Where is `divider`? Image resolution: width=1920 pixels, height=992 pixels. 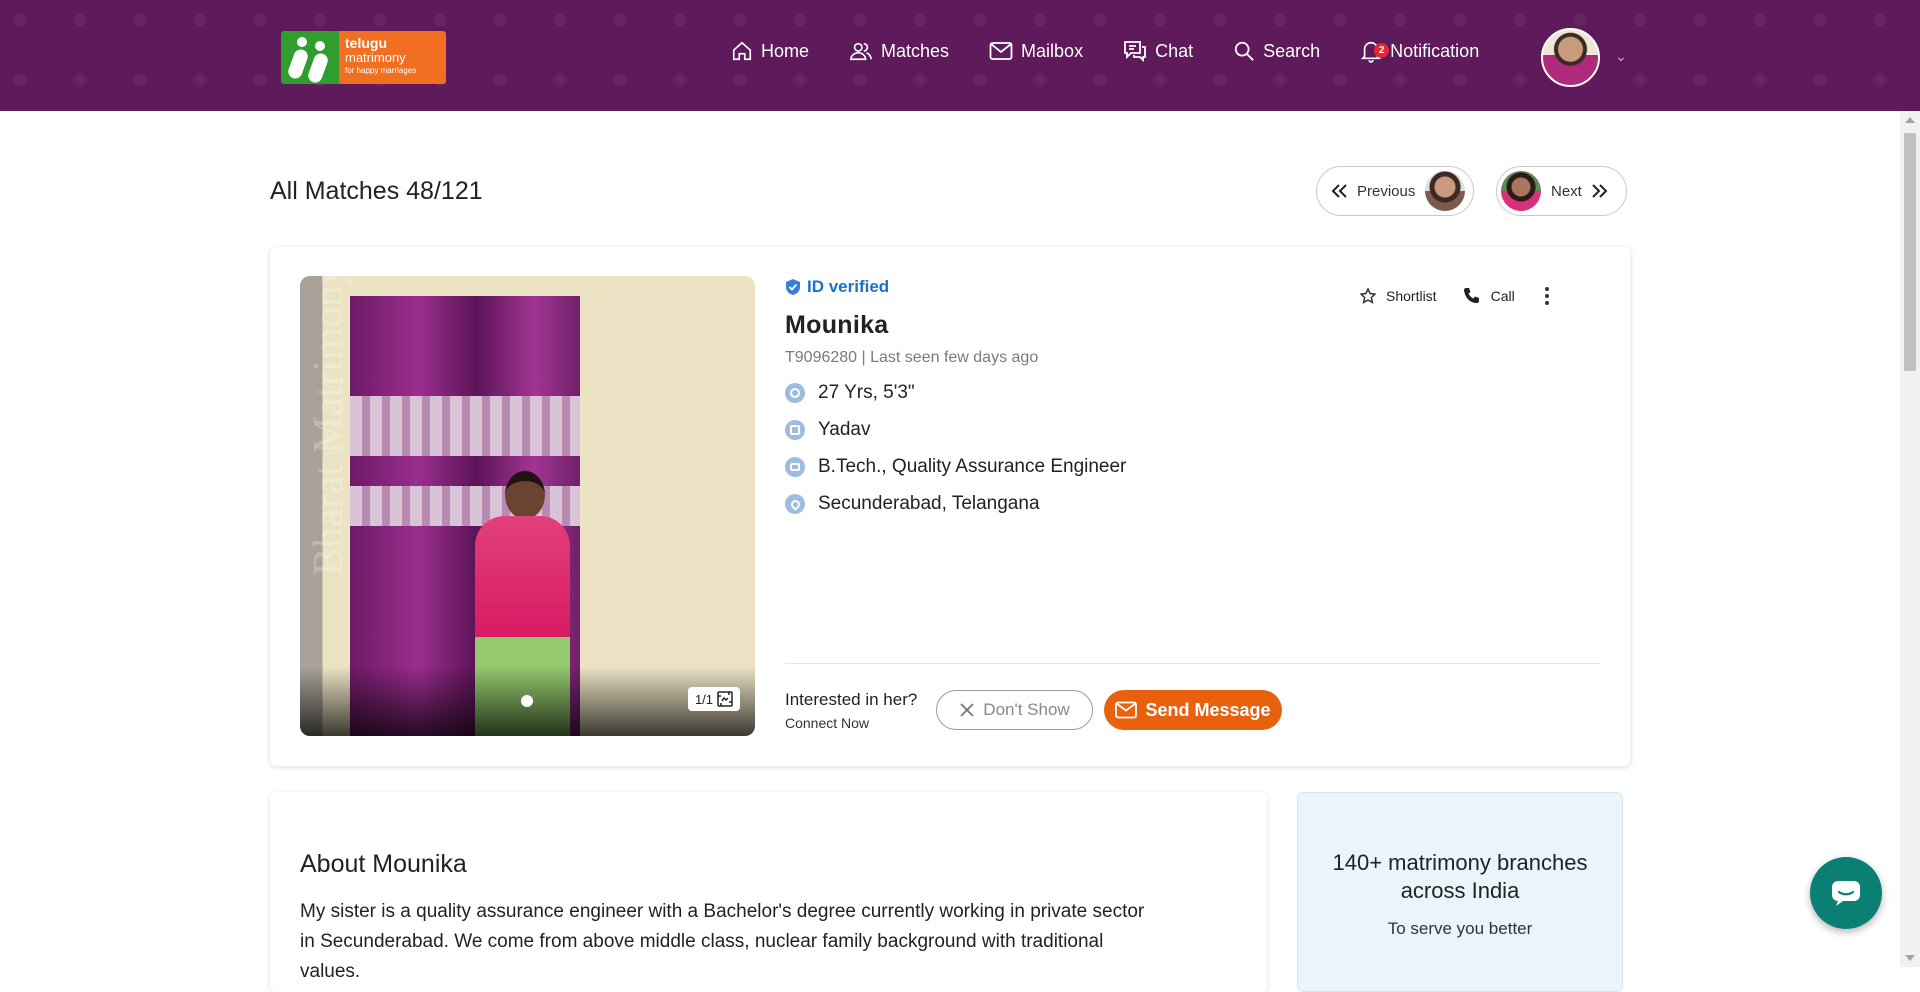
divider is located at coordinates (1192, 663).